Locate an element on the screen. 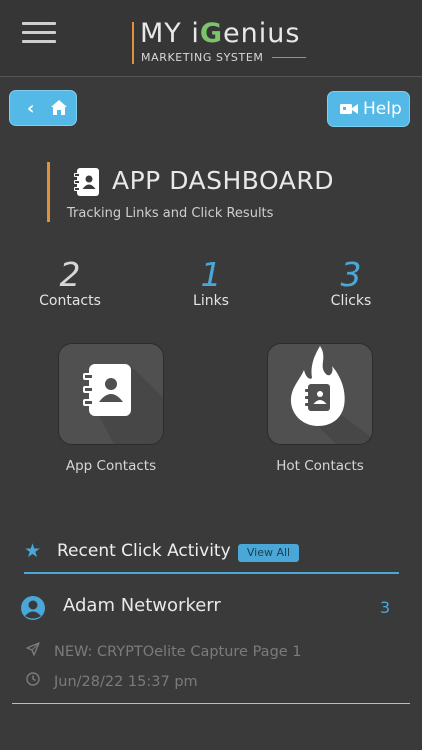 This screenshot has height=750, width=422. stat-contacts: 2 Contacts is located at coordinates (70, 282).